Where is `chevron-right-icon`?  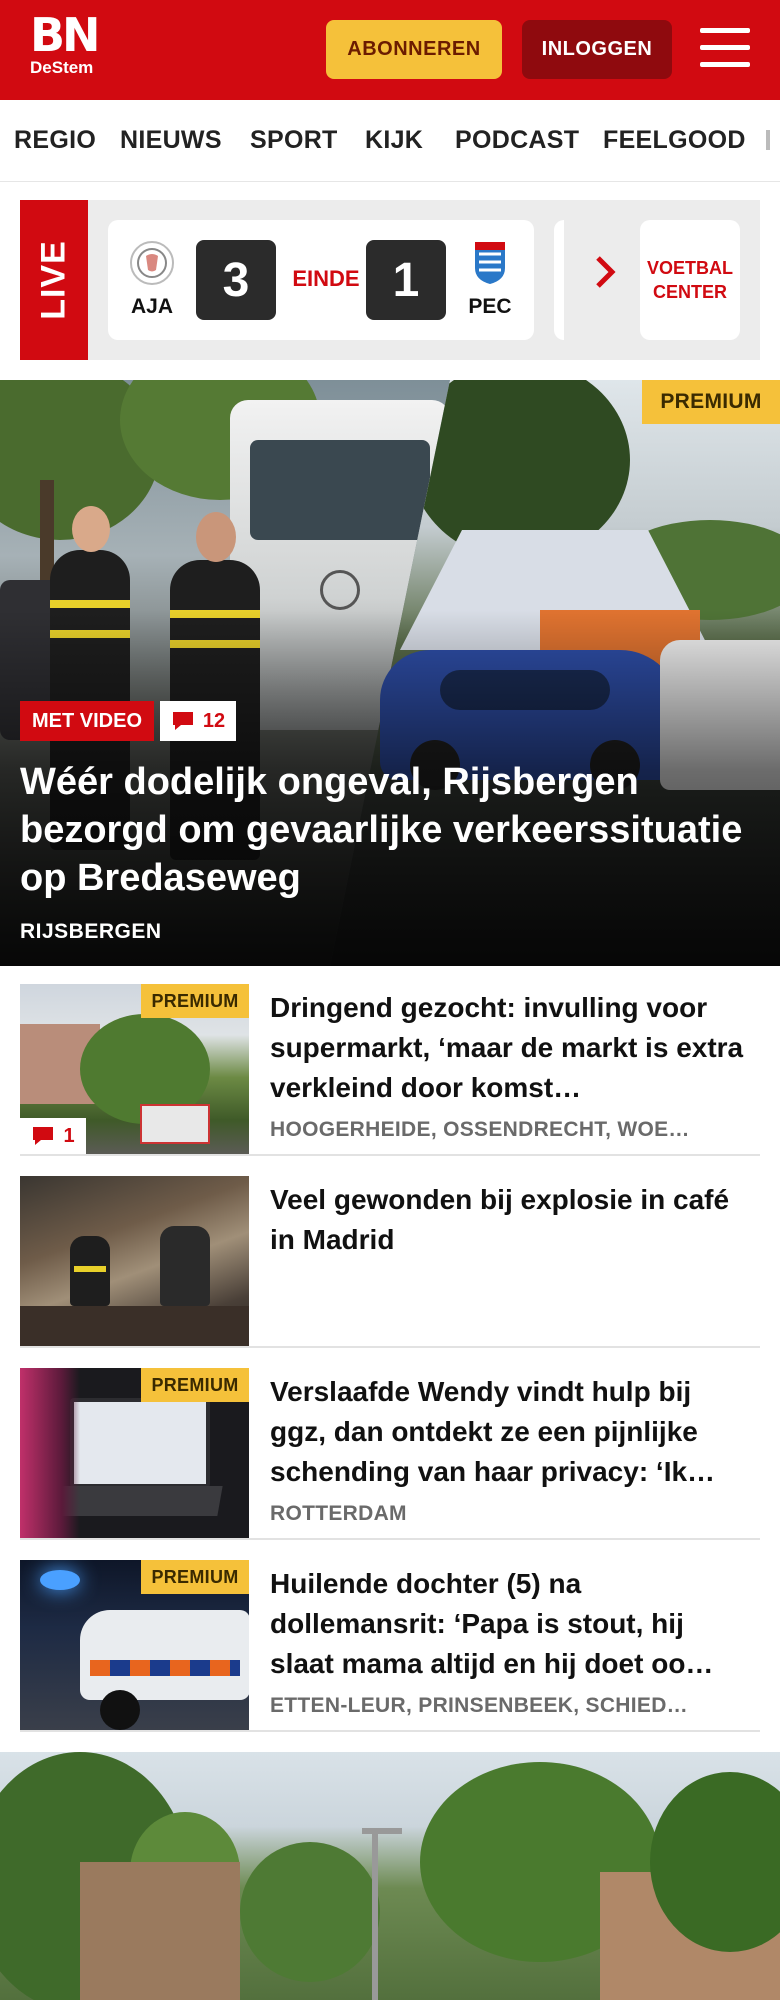 chevron-right-icon is located at coordinates (605, 272).